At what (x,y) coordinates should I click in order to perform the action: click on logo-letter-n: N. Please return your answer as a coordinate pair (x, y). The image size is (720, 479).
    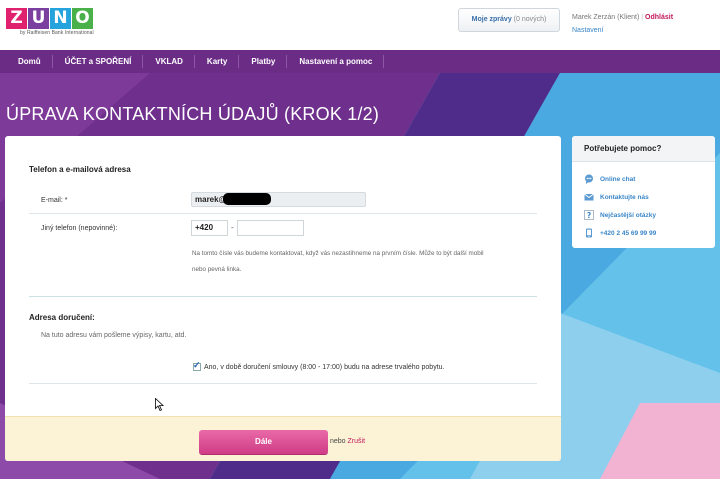
    Looking at the image, I should click on (60, 18).